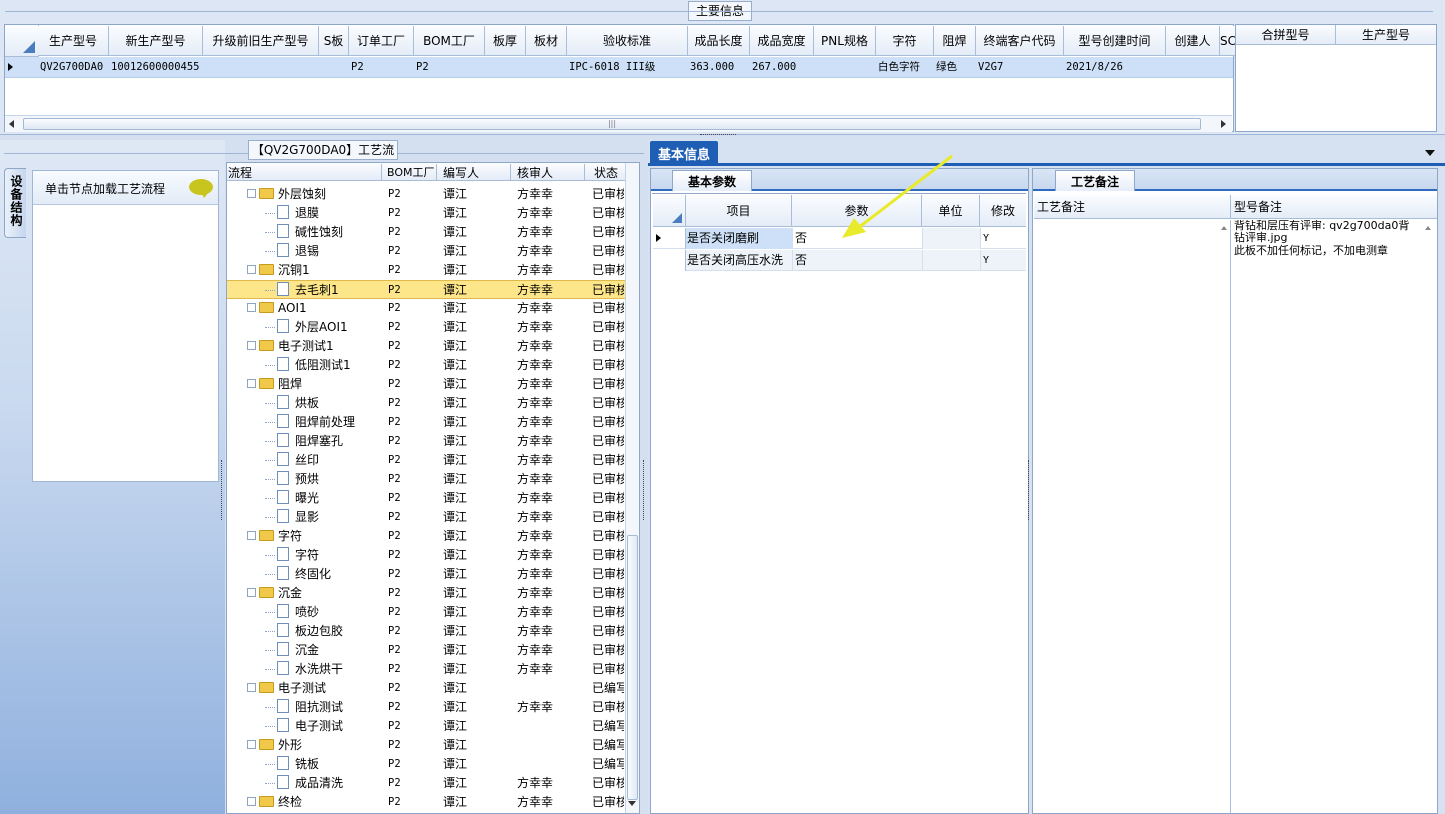 This screenshot has width=1445, height=814. I want to click on main-grid-cell: 白色字符, so click(905, 67).